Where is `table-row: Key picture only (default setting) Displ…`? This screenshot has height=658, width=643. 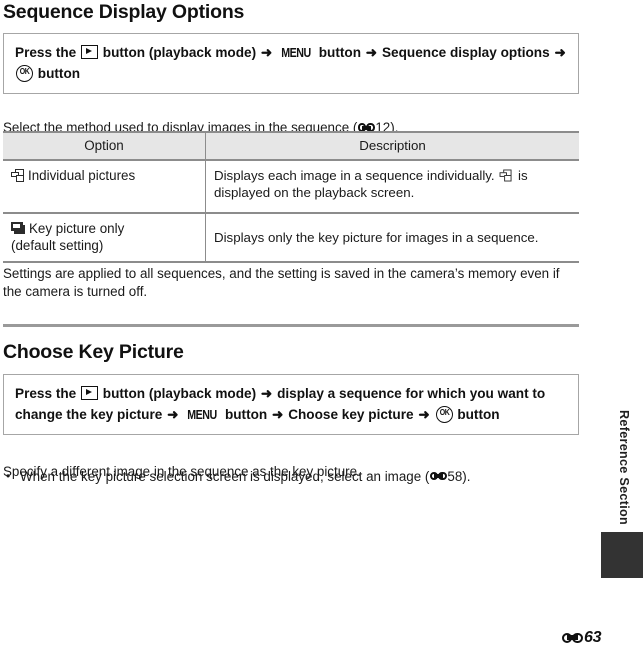
table-row: Key picture only (default setting) Displ… is located at coordinates (291, 238).